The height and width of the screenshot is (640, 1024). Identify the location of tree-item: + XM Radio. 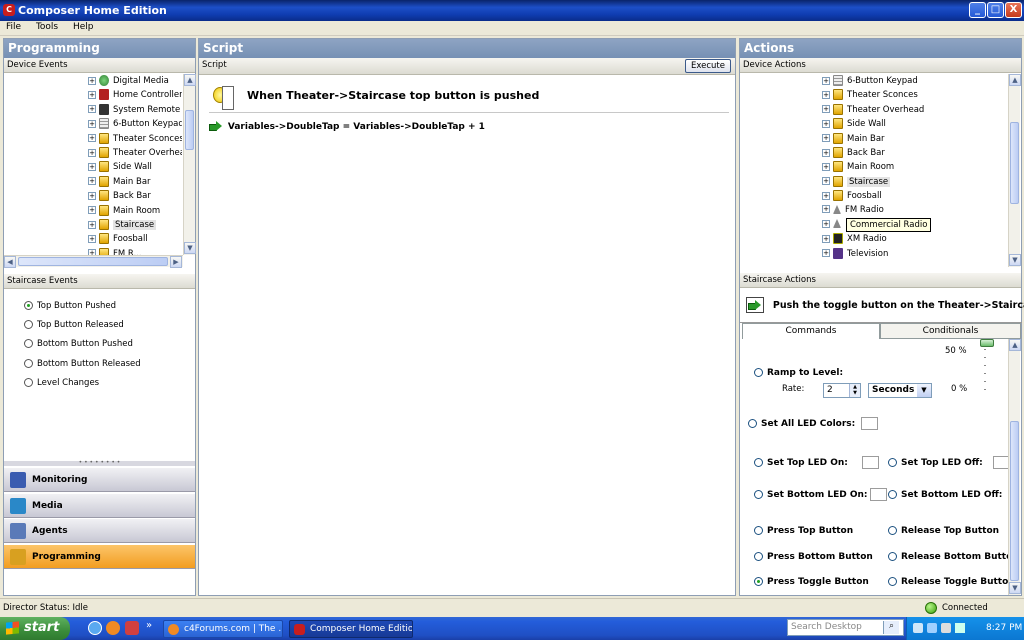
(854, 240).